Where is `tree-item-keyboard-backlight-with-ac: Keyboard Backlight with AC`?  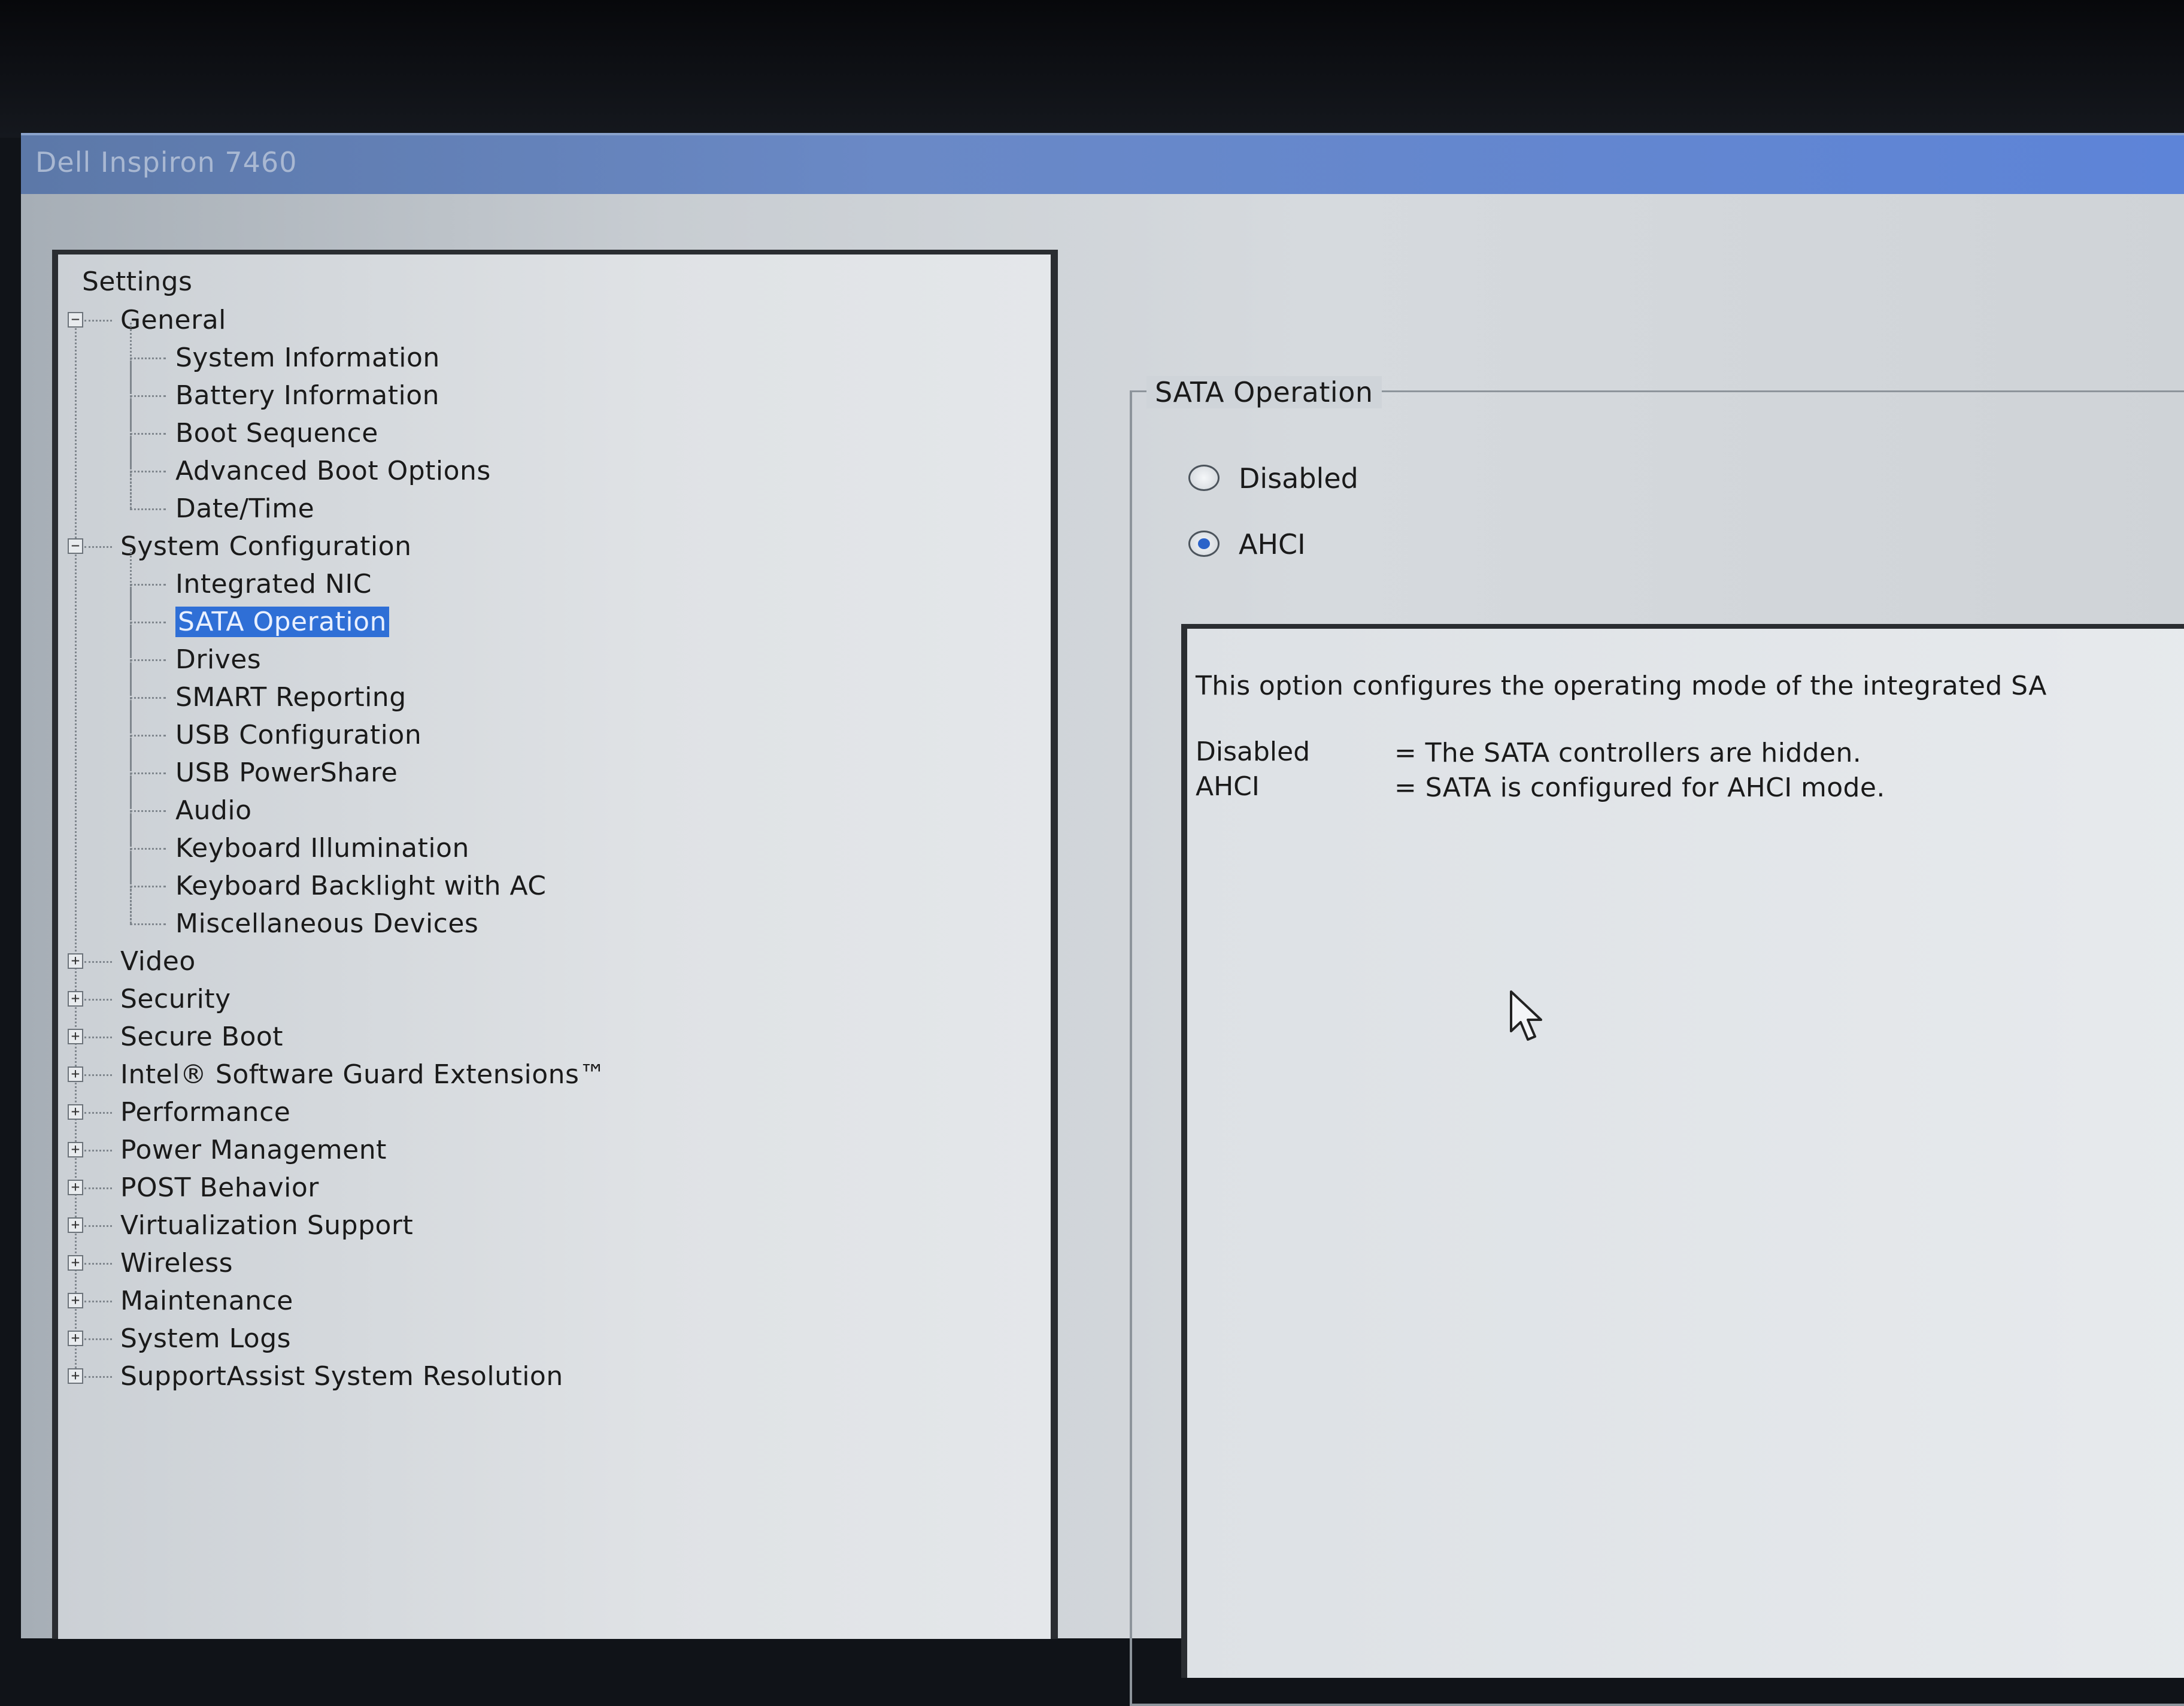
tree-item-keyboard-backlight-with-ac: Keyboard Backlight with AC is located at coordinates (361, 886).